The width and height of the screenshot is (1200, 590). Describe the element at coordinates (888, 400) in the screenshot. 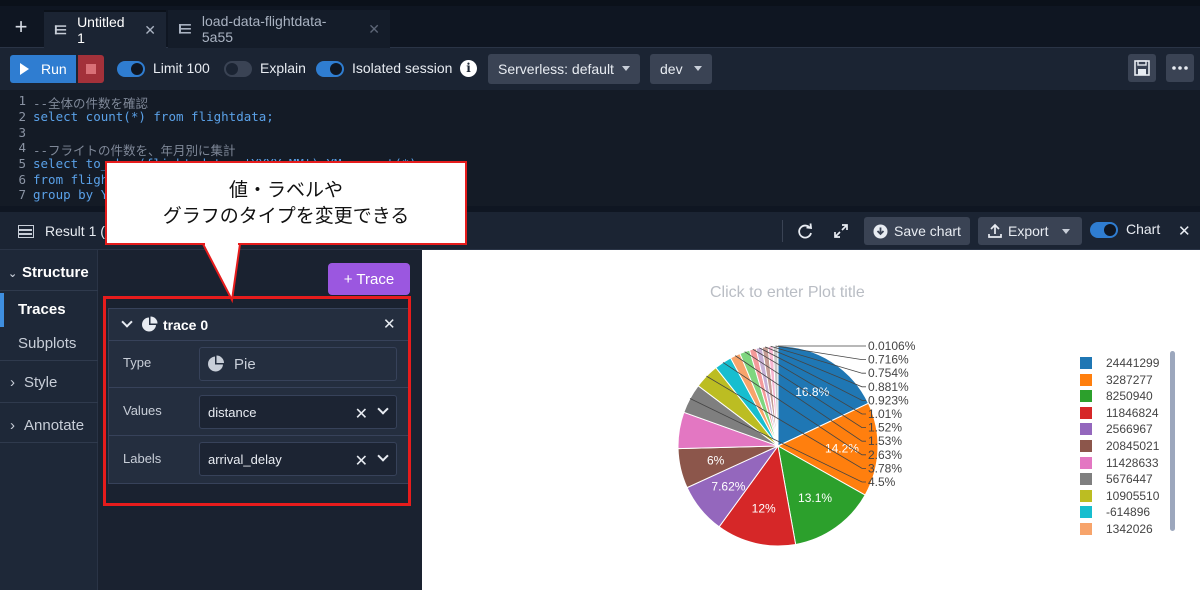

I see `slice-label-outside: 0.923%` at that location.